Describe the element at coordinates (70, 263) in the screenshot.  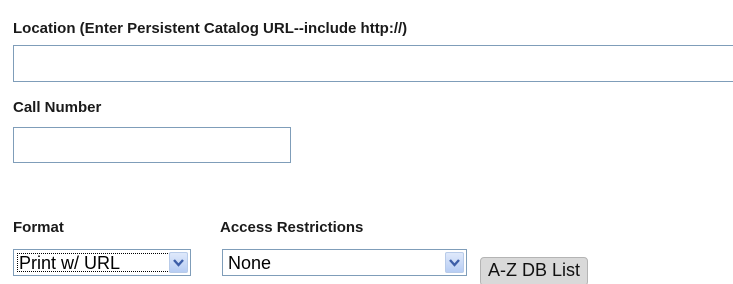
I see `format-selected-value: Print w/ URL` at that location.